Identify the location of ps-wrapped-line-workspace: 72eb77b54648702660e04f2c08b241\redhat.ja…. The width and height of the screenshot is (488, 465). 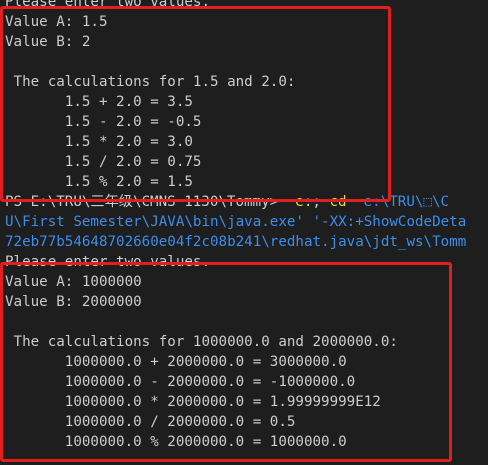
(236, 242).